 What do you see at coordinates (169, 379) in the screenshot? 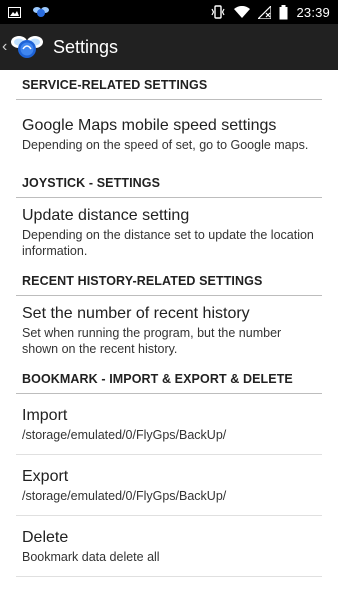
I see `section-header-bookmark: BOOKMARK - IMPORT & EXPORT & DELETE` at bounding box center [169, 379].